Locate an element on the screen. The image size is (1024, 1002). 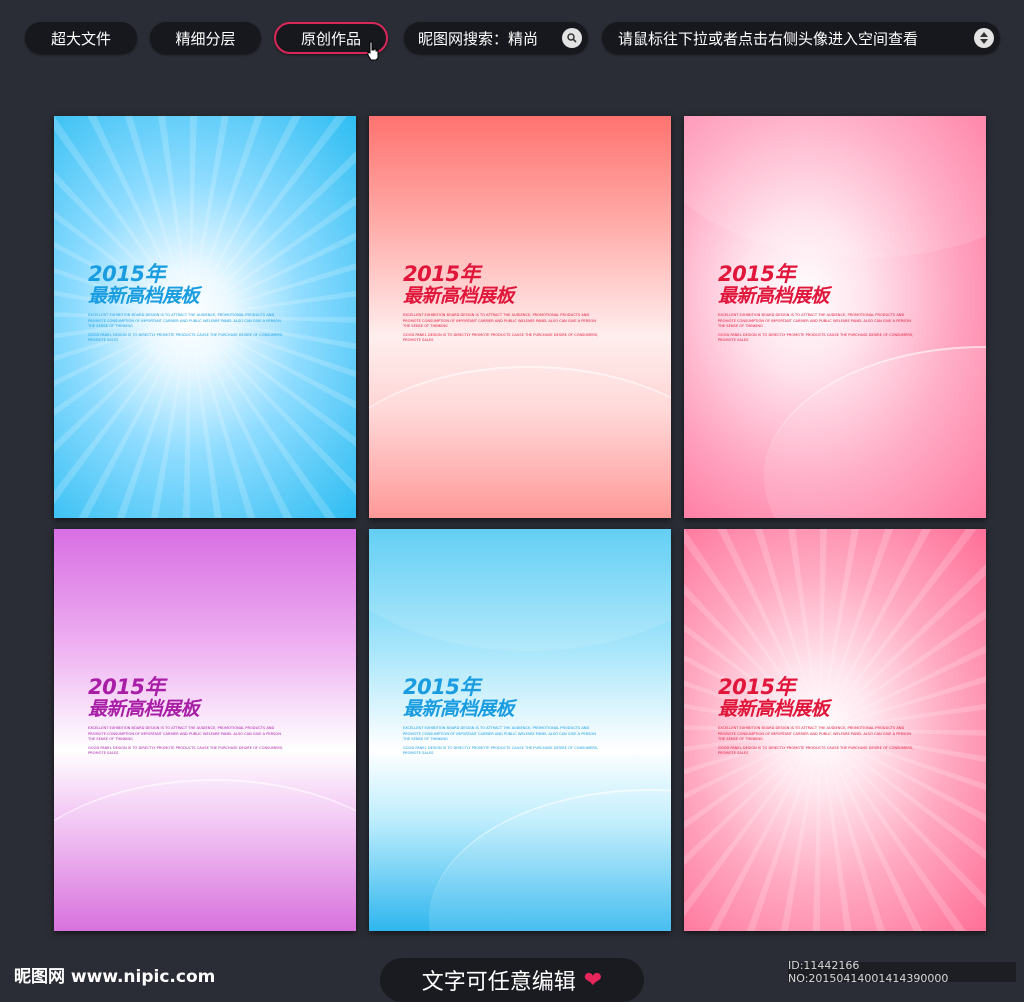
fine-layers-label: 精细分层 is located at coordinates (205, 38).